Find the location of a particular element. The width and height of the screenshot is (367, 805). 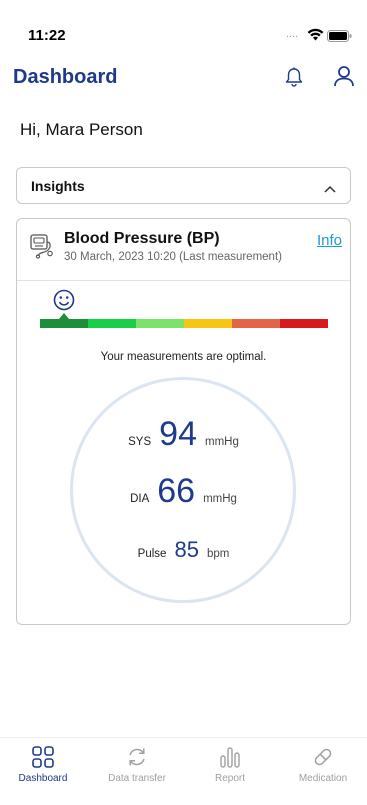

page-title: Dashboard is located at coordinates (65, 77).